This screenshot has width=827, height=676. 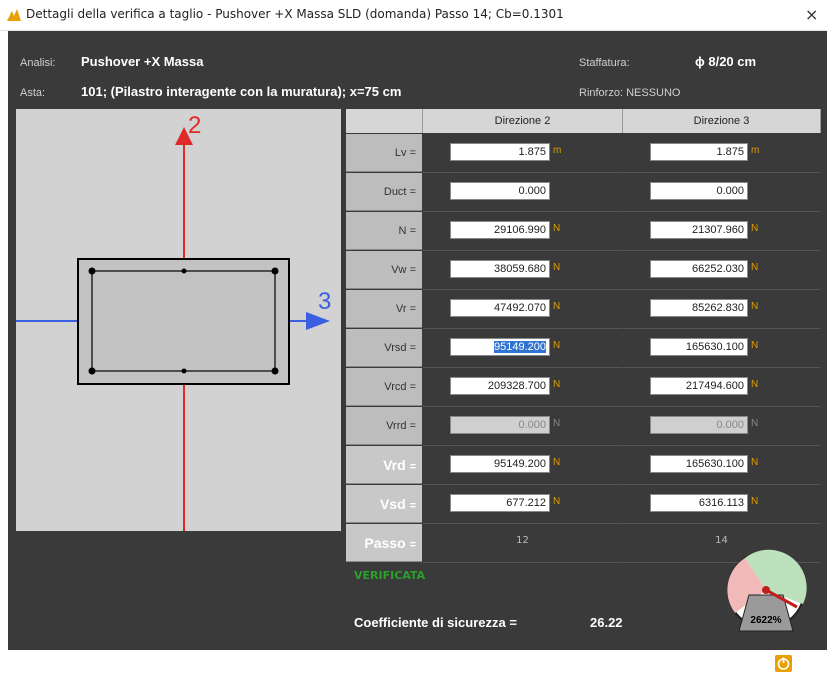 I want to click on table-cell: 12, so click(x=522, y=543).